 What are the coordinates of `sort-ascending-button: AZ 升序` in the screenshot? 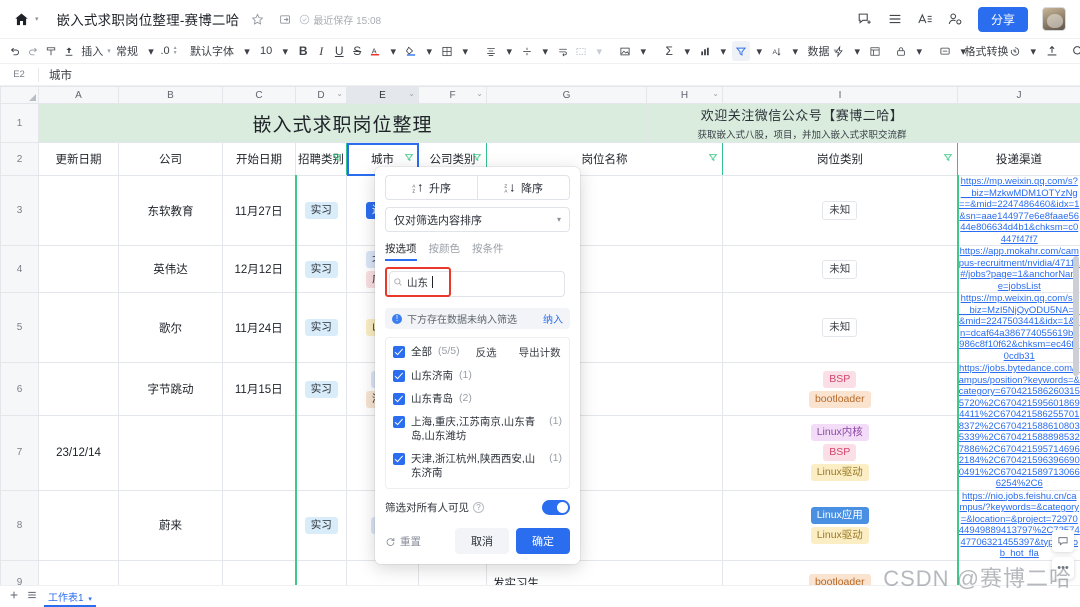 It's located at (431, 187).